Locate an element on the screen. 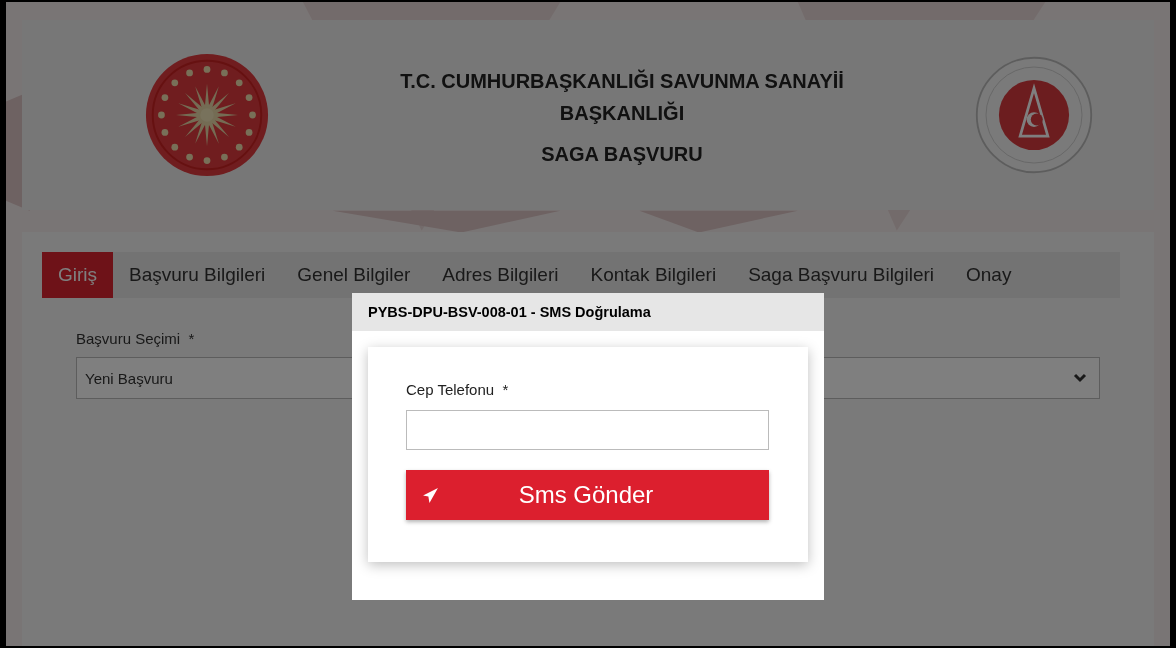 This screenshot has width=1176, height=648. agency-title: T.C. CUMHURBAŞKANLIĞI SAVUNMA SANAYİİ BAŞKANLIĞI is located at coordinates (622, 97).